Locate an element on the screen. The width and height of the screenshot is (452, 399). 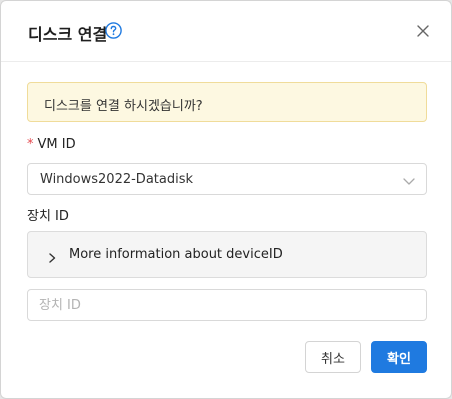
device-id-info-collapse: More information about deviceID is located at coordinates (227, 254).